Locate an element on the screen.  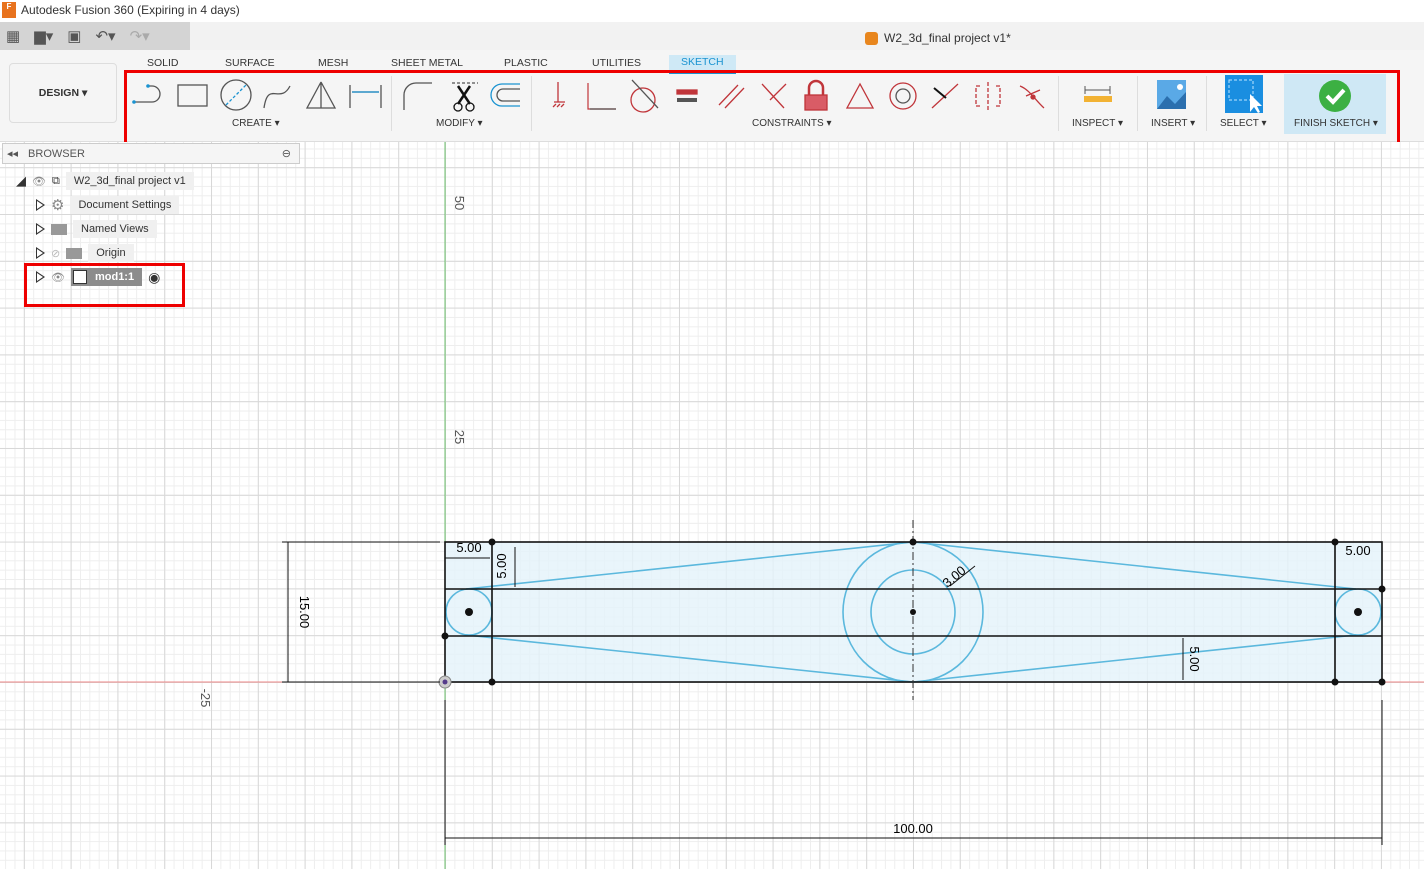
dim-left-width: 5.00 is located at coordinates (468, 547).